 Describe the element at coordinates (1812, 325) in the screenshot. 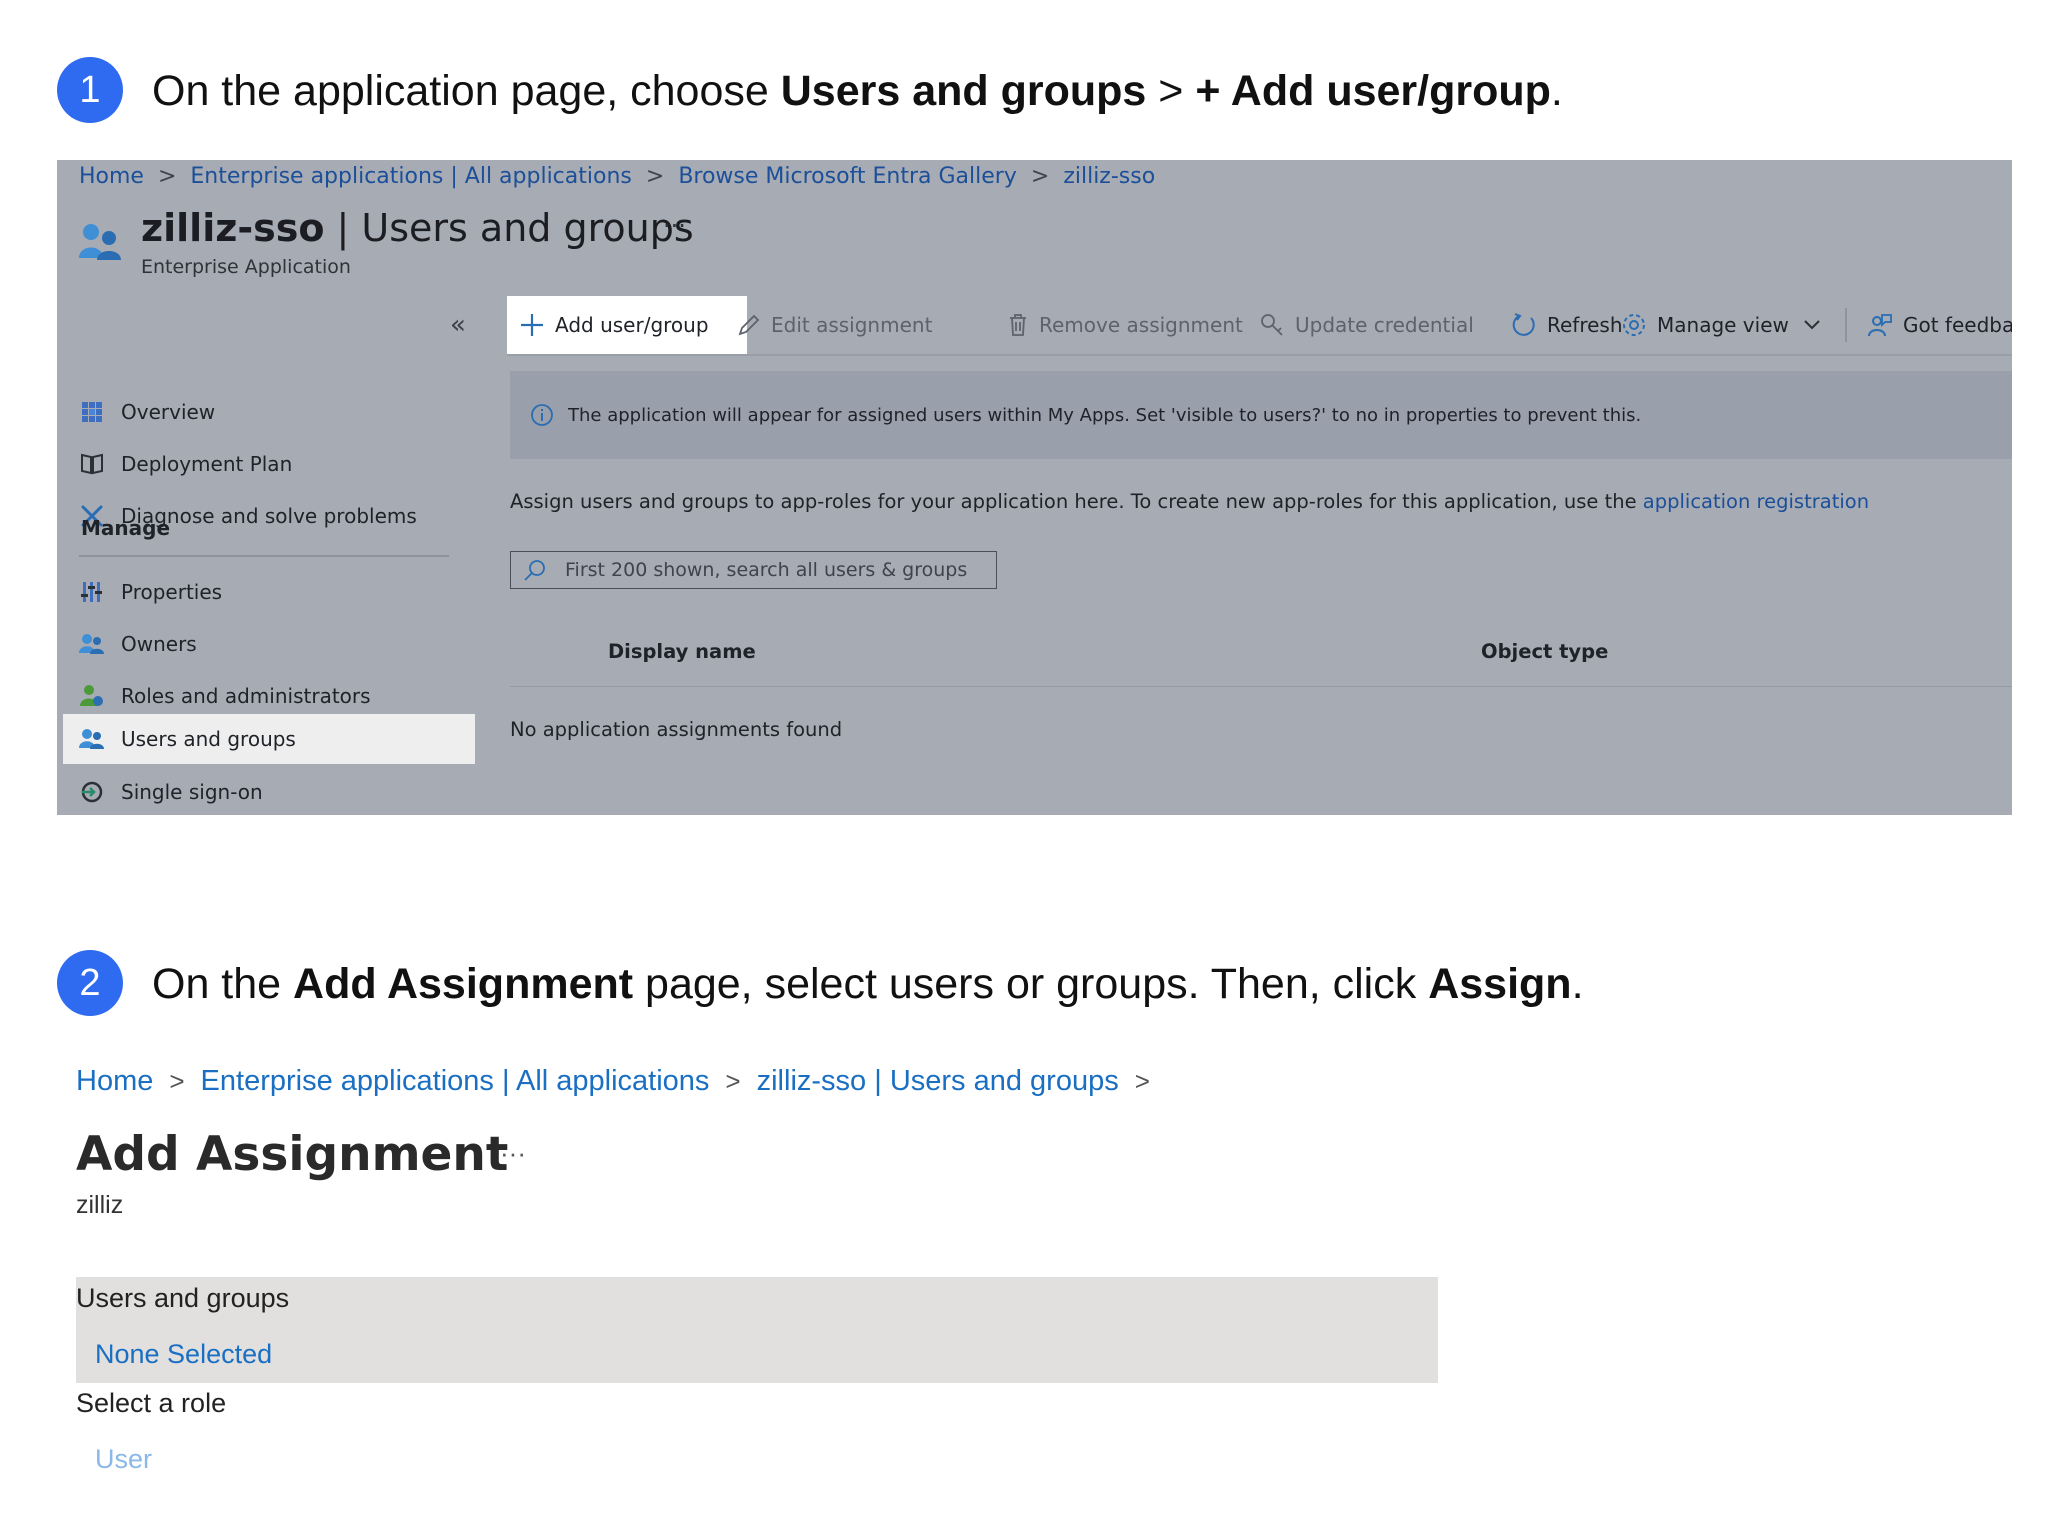

I see `chevron-down-icon` at that location.